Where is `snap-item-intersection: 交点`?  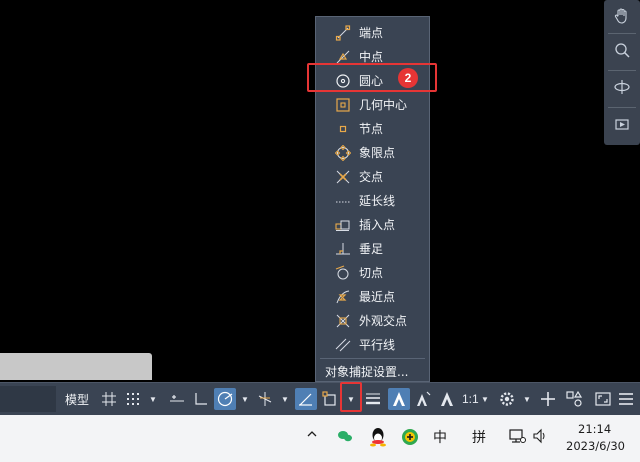
snap-item-intersection: 交点 is located at coordinates (372, 177).